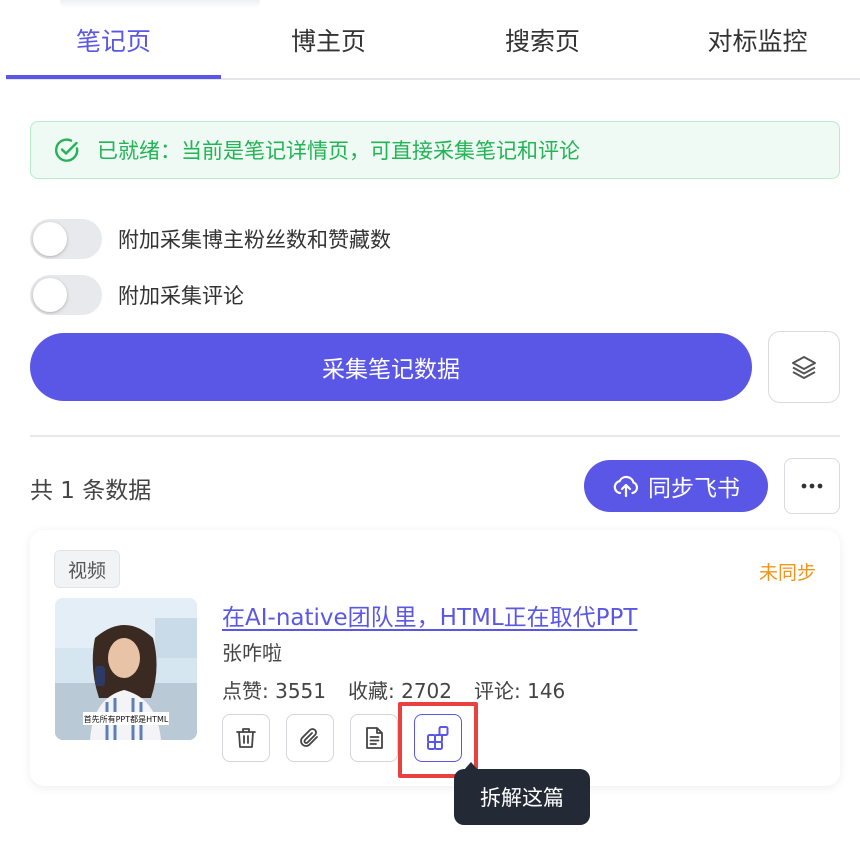 Image resolution: width=860 pixels, height=854 pixels. I want to click on tab-benchmark-monitor: 对标监控, so click(755, 40).